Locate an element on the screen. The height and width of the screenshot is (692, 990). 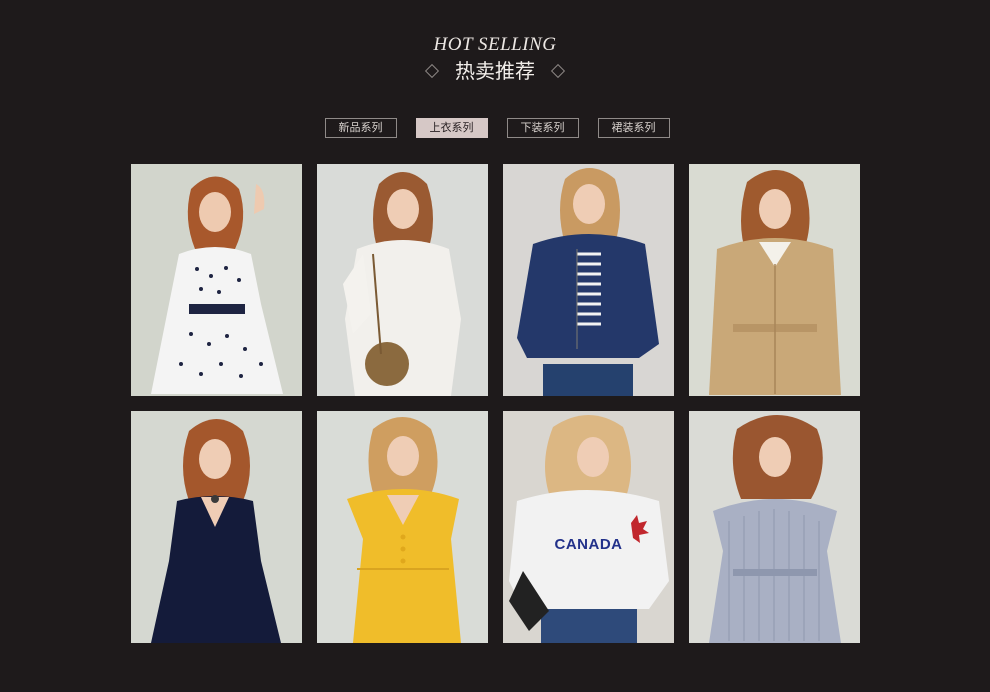
product-card-striped-dress is located at coordinates (774, 527).